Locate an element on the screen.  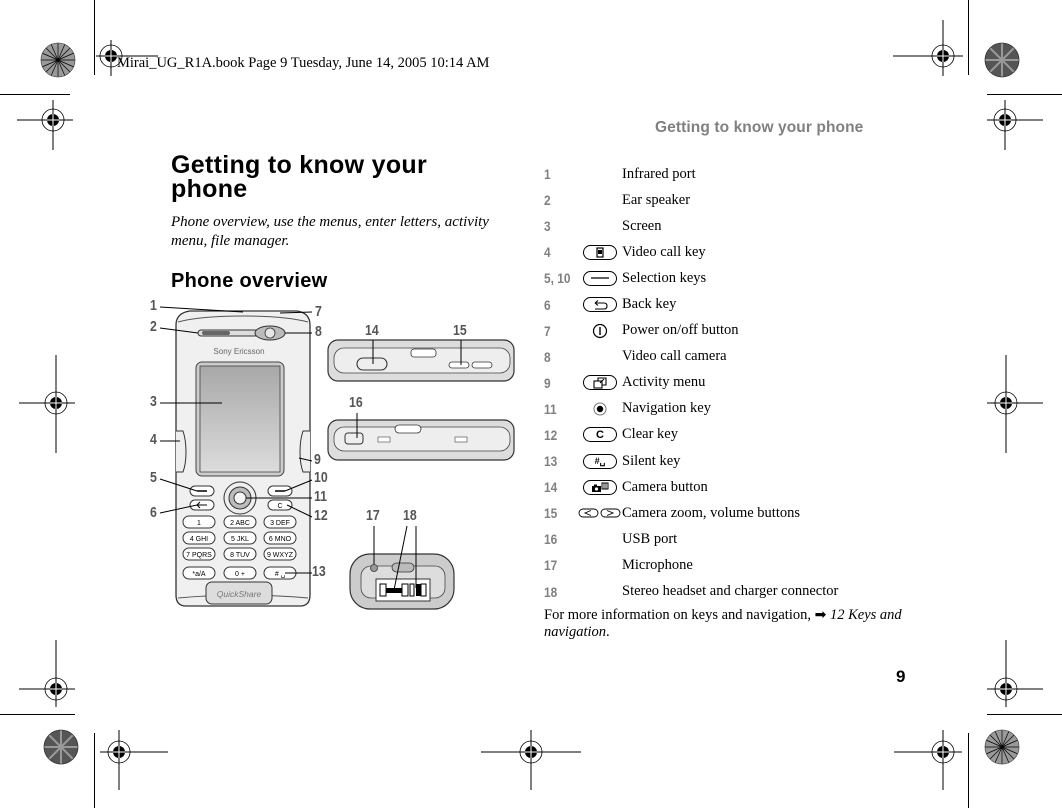
keypad-key-label: *a/A is located at coordinates (199, 574).